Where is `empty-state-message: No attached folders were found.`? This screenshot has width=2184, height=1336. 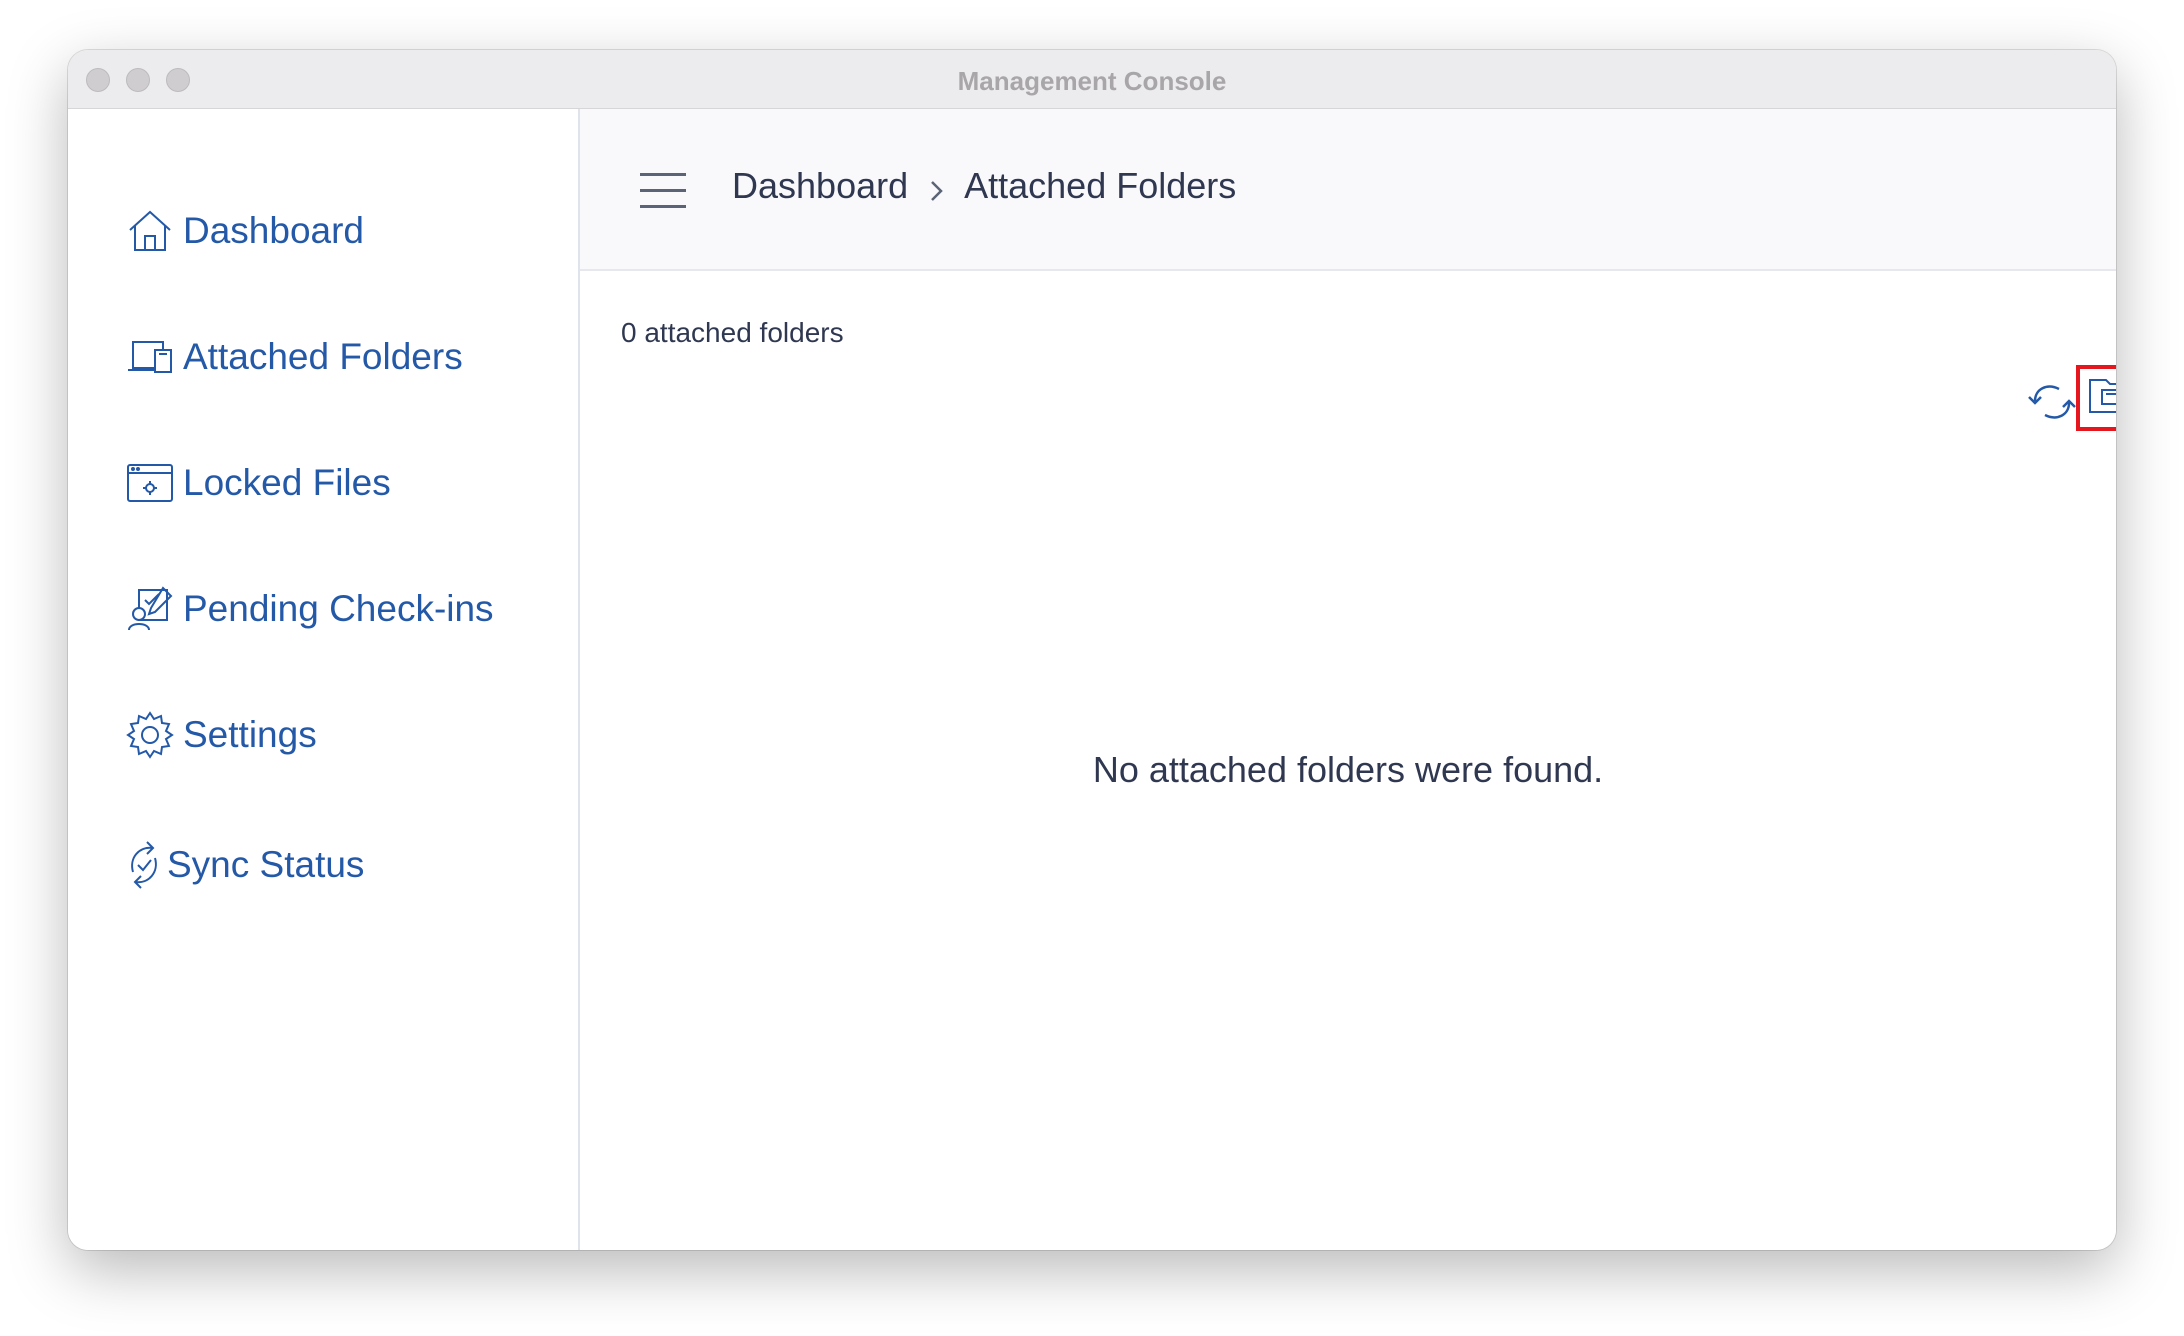 empty-state-message: No attached folders were found. is located at coordinates (1348, 769).